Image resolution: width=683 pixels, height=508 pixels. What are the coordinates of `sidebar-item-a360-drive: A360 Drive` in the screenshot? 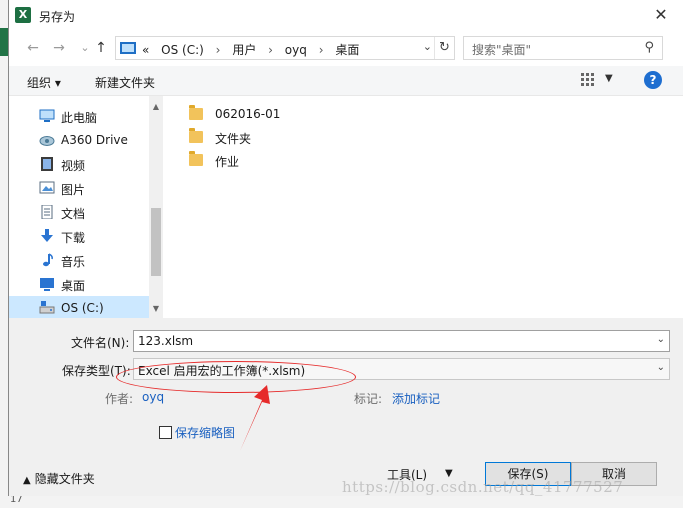 It's located at (79, 140).